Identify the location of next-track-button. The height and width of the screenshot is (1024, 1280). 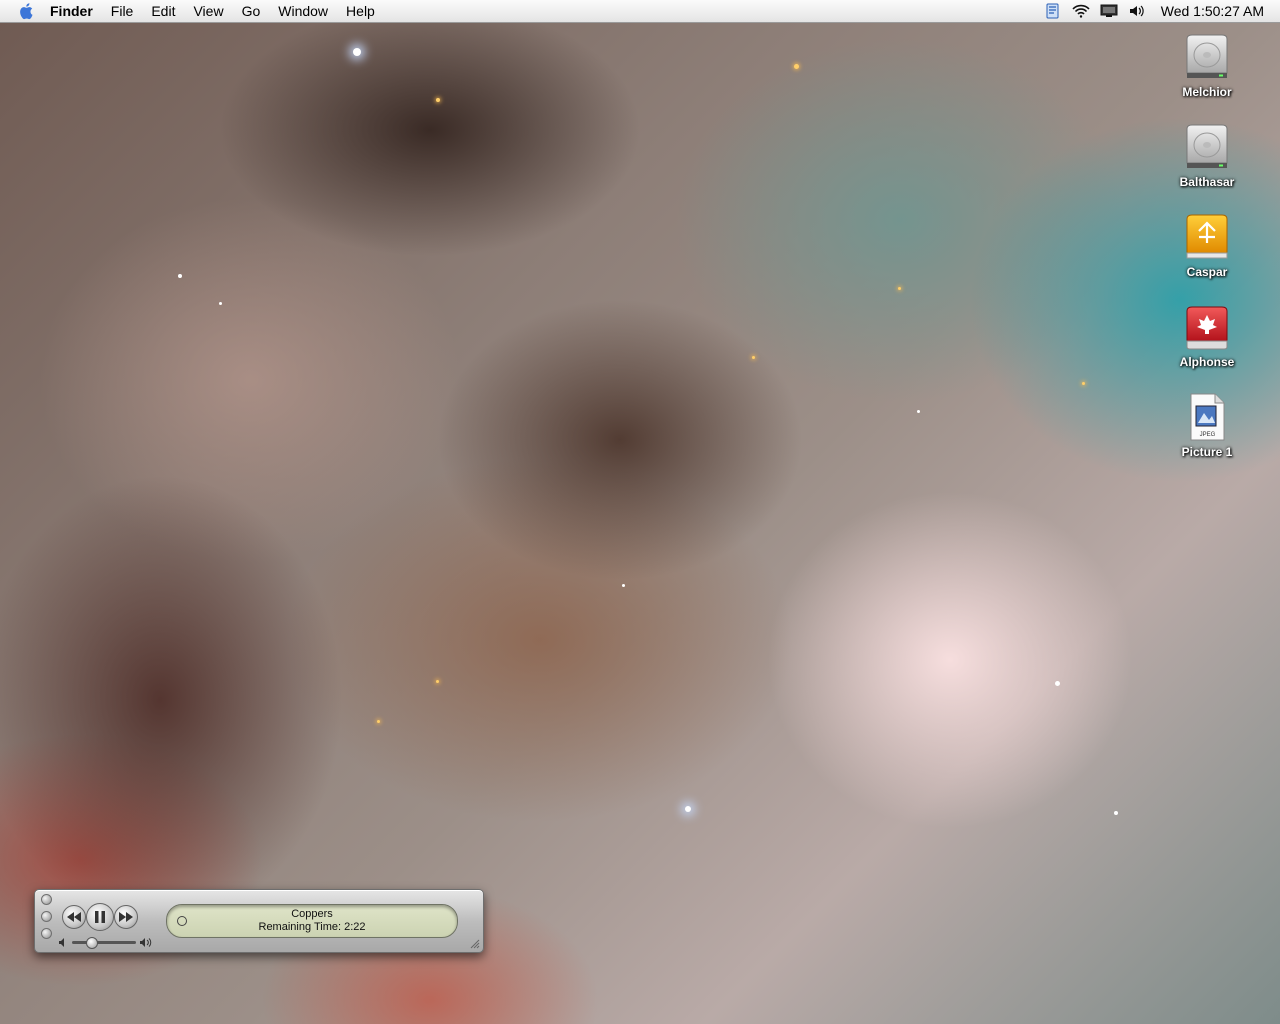
(126, 917).